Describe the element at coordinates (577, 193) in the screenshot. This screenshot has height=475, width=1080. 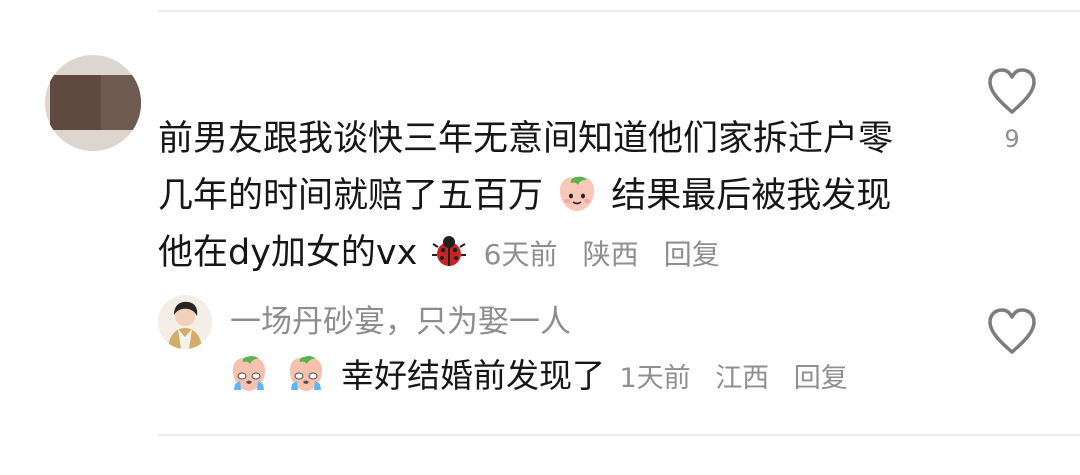
I see `peach-face-icon` at that location.